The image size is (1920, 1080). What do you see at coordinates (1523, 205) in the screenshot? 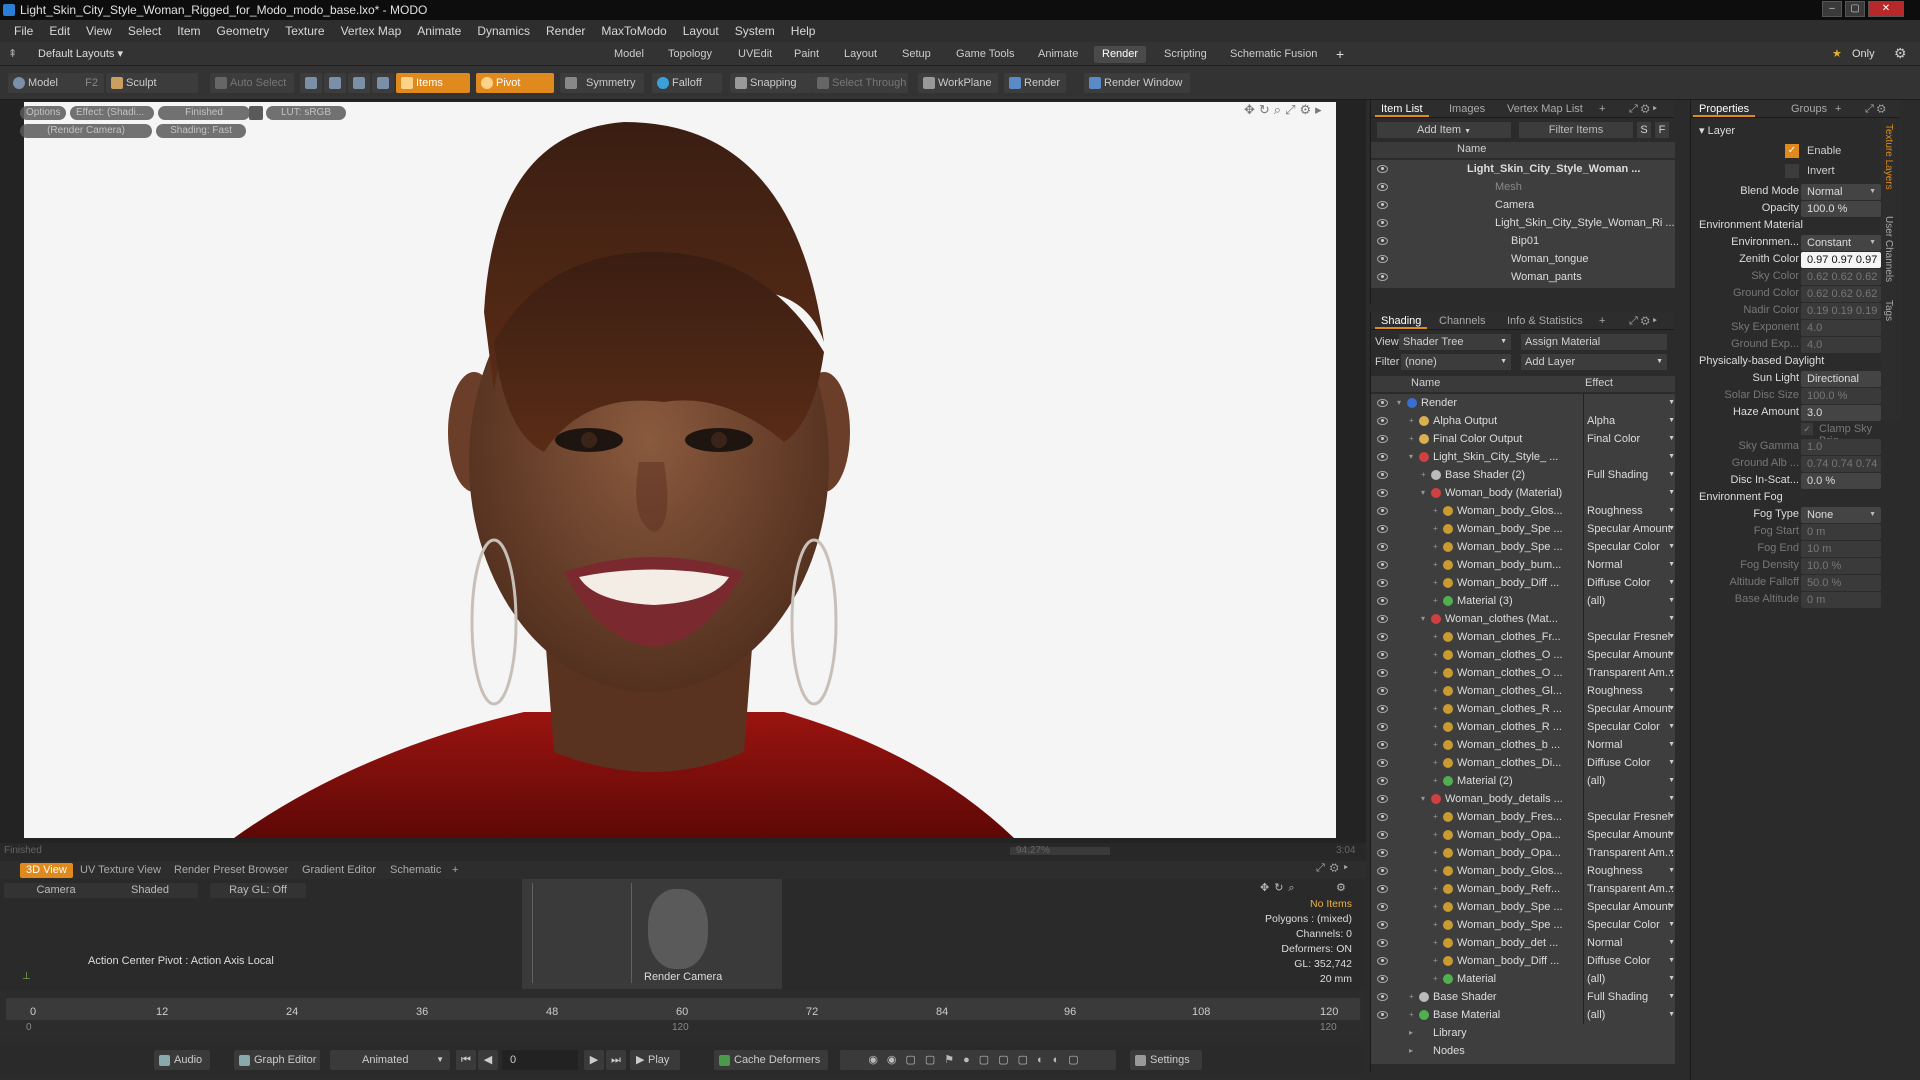
I see `list-item: Camera` at bounding box center [1523, 205].